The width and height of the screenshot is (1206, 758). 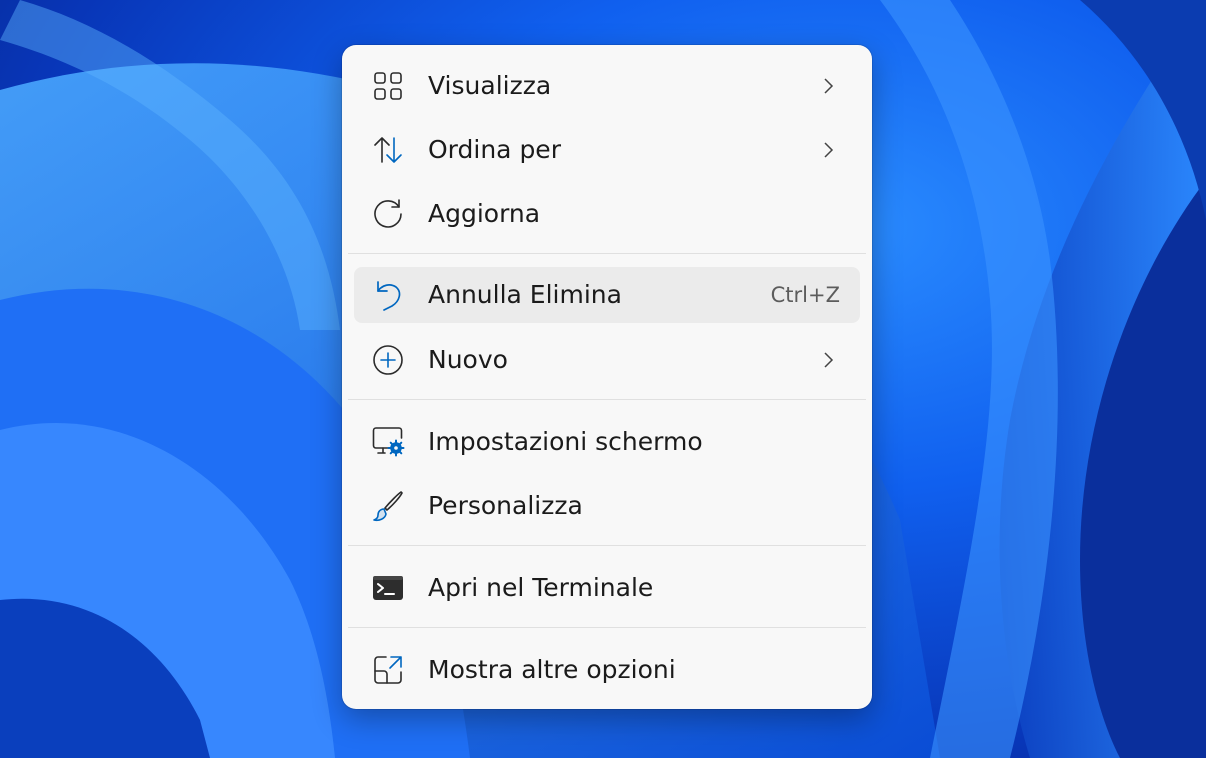 I want to click on menu-item-display-settings: Impostazioni schermo, so click(x=607, y=442).